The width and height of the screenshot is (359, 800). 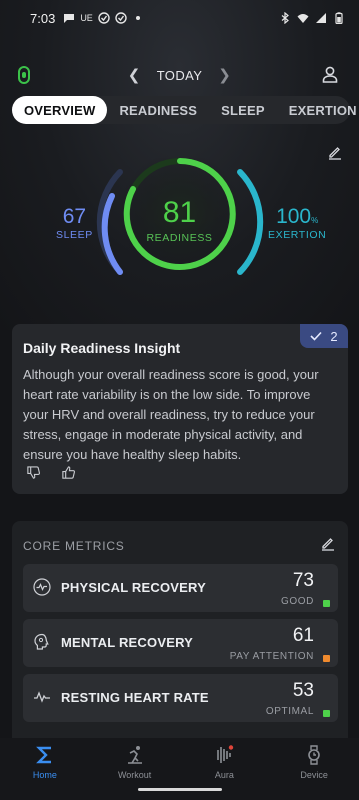 I want to click on insight-count: 2, so click(x=334, y=336).